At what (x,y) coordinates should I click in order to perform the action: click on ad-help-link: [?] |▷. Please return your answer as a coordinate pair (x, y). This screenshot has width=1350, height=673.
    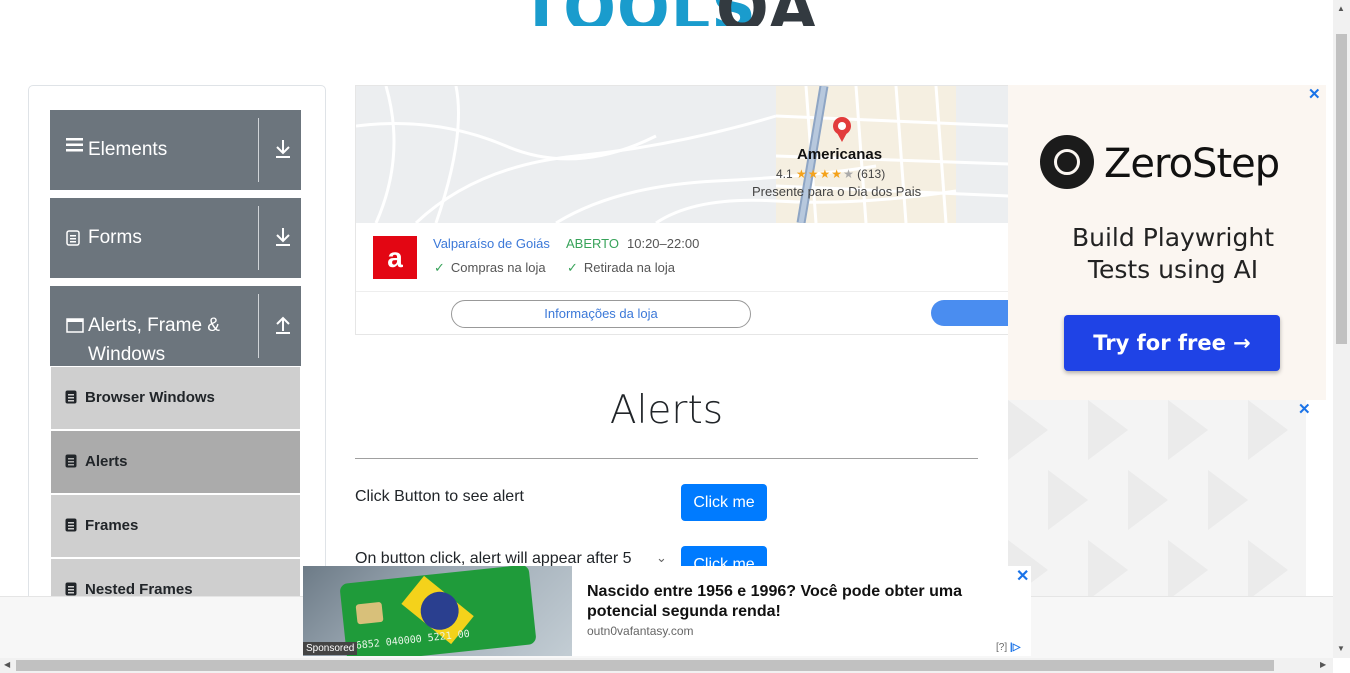
    Looking at the image, I should click on (1008, 647).